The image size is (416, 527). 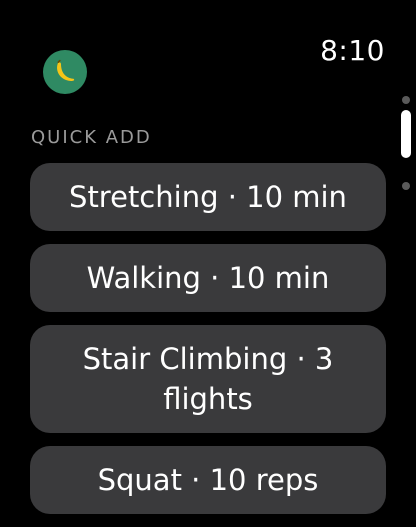 What do you see at coordinates (352, 50) in the screenshot?
I see `clock-time: 8:10` at bounding box center [352, 50].